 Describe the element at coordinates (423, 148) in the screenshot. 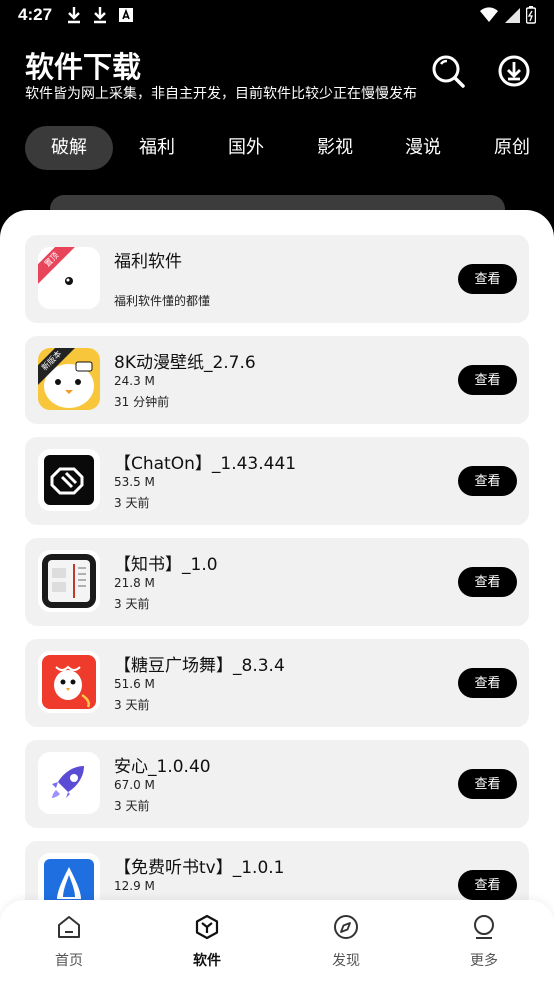

I see `tab-comics: 漫说` at that location.